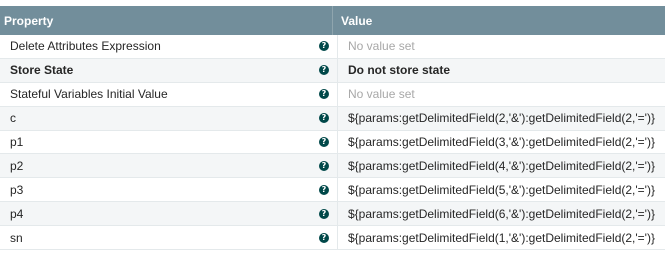 Image resolution: width=665 pixels, height=263 pixels. What do you see at coordinates (17, 213) in the screenshot?
I see `property-name: p4` at bounding box center [17, 213].